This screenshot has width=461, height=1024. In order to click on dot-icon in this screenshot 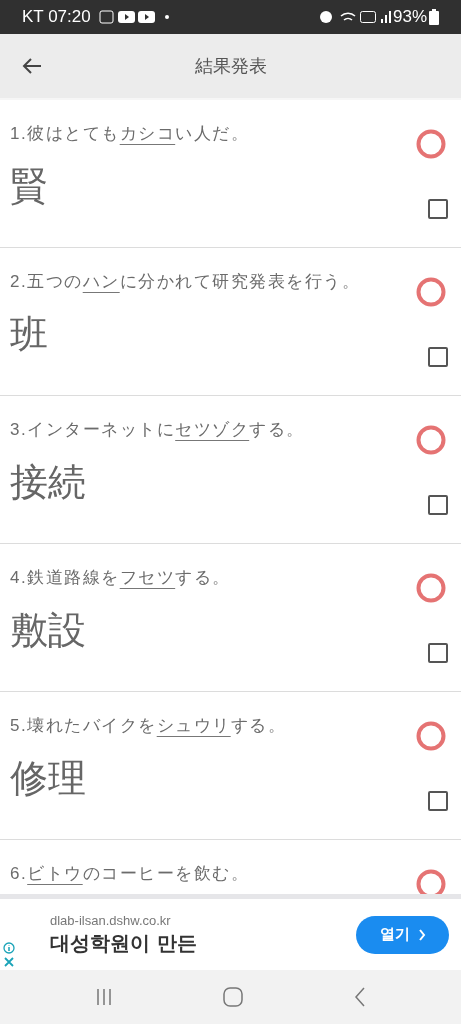, I will do `click(166, 17)`.